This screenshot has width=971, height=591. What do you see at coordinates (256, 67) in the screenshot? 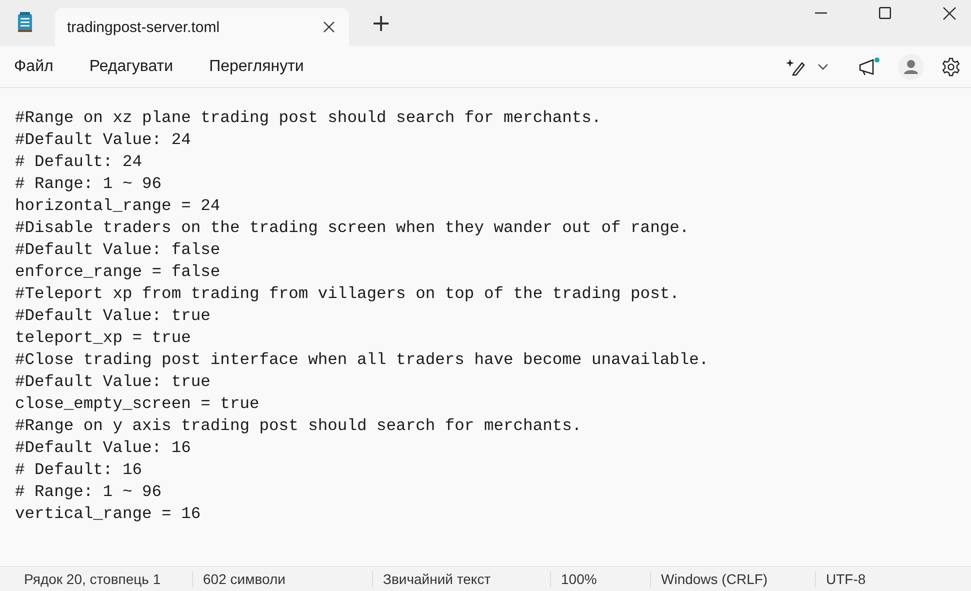
I see `menu-item: Переглянути` at bounding box center [256, 67].